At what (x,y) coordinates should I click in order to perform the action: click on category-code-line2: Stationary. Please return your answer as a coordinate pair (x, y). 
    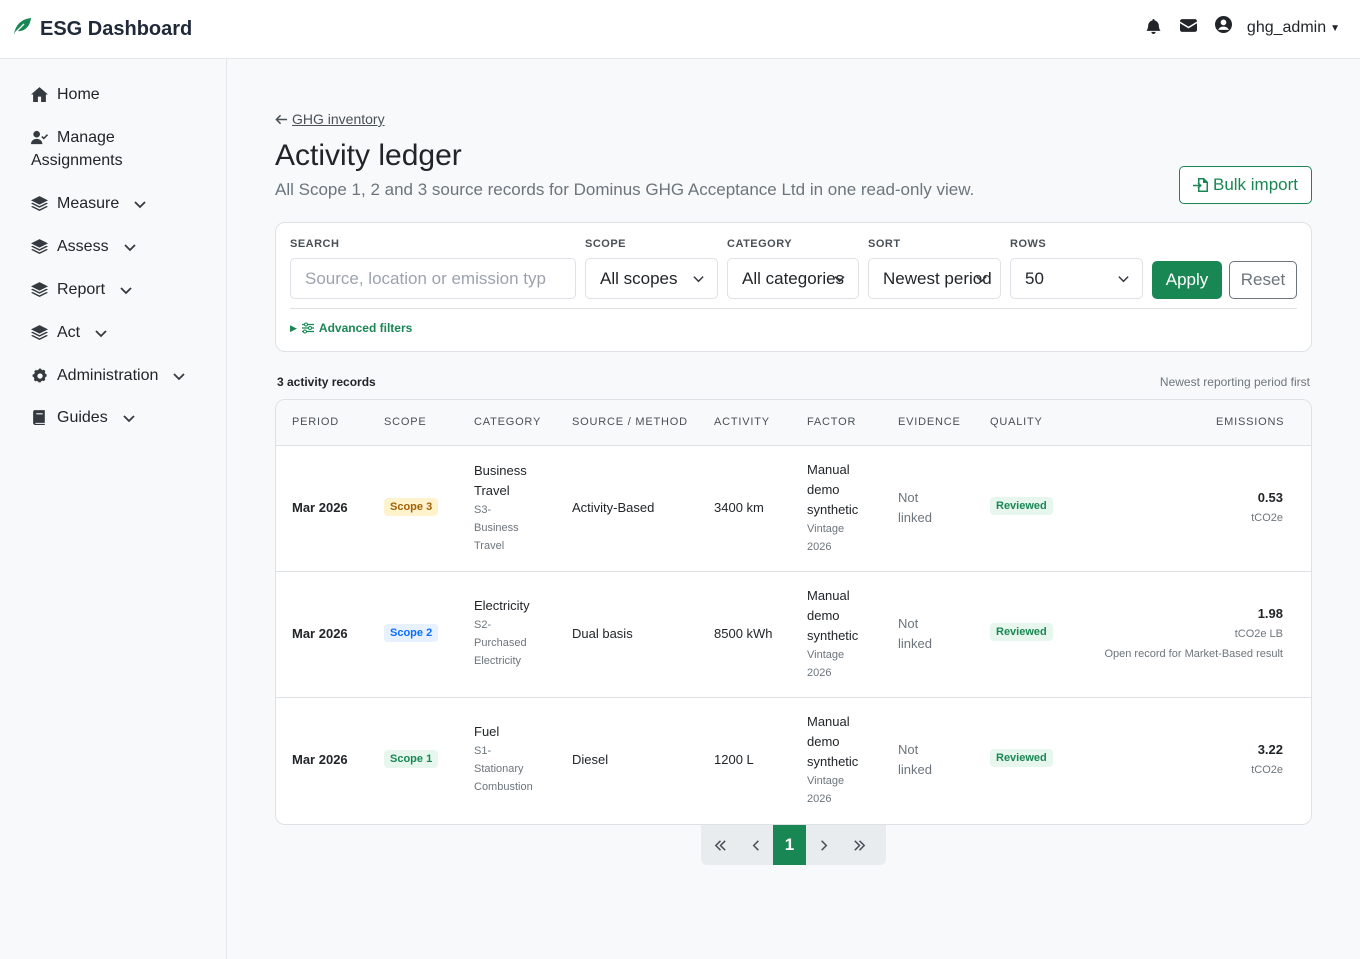
    Looking at the image, I should click on (499, 769).